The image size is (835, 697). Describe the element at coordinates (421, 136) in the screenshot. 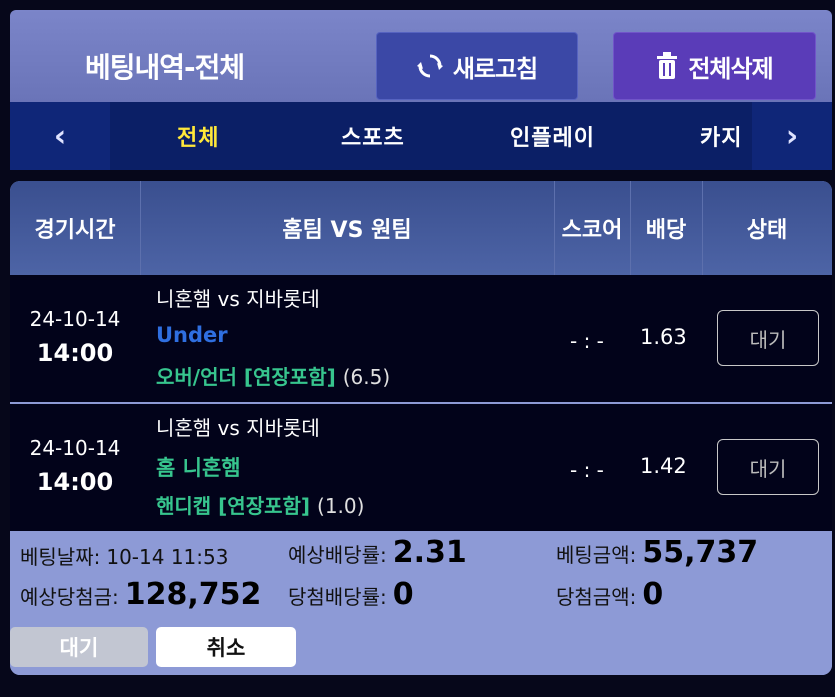

I see `category-tabs: ‹ 전체 스포츠 인플레이 카지 ›` at that location.